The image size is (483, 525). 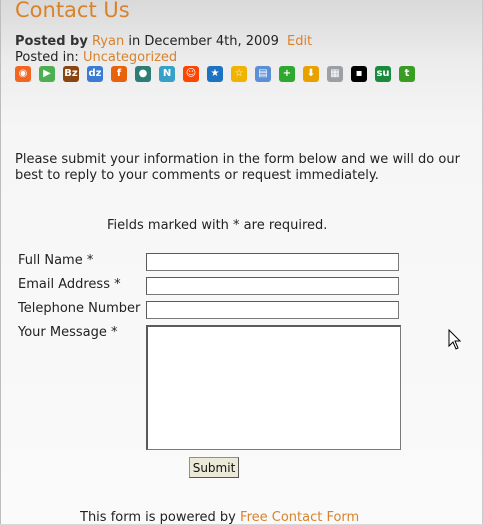 I want to click on full-name-label: Full Name *, so click(x=56, y=260).